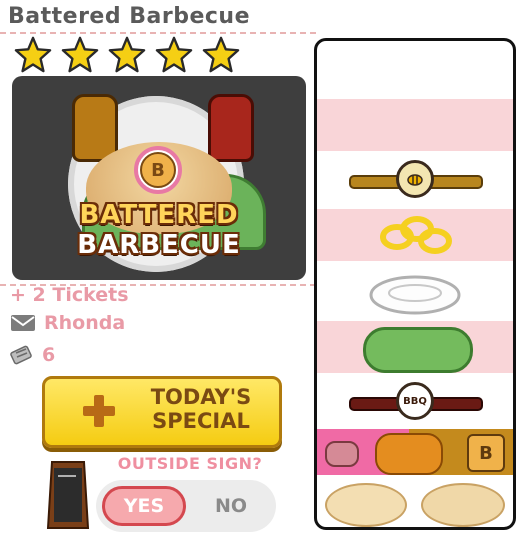  What do you see at coordinates (486, 453) in the screenshot?
I see `stack-badge: B` at bounding box center [486, 453].